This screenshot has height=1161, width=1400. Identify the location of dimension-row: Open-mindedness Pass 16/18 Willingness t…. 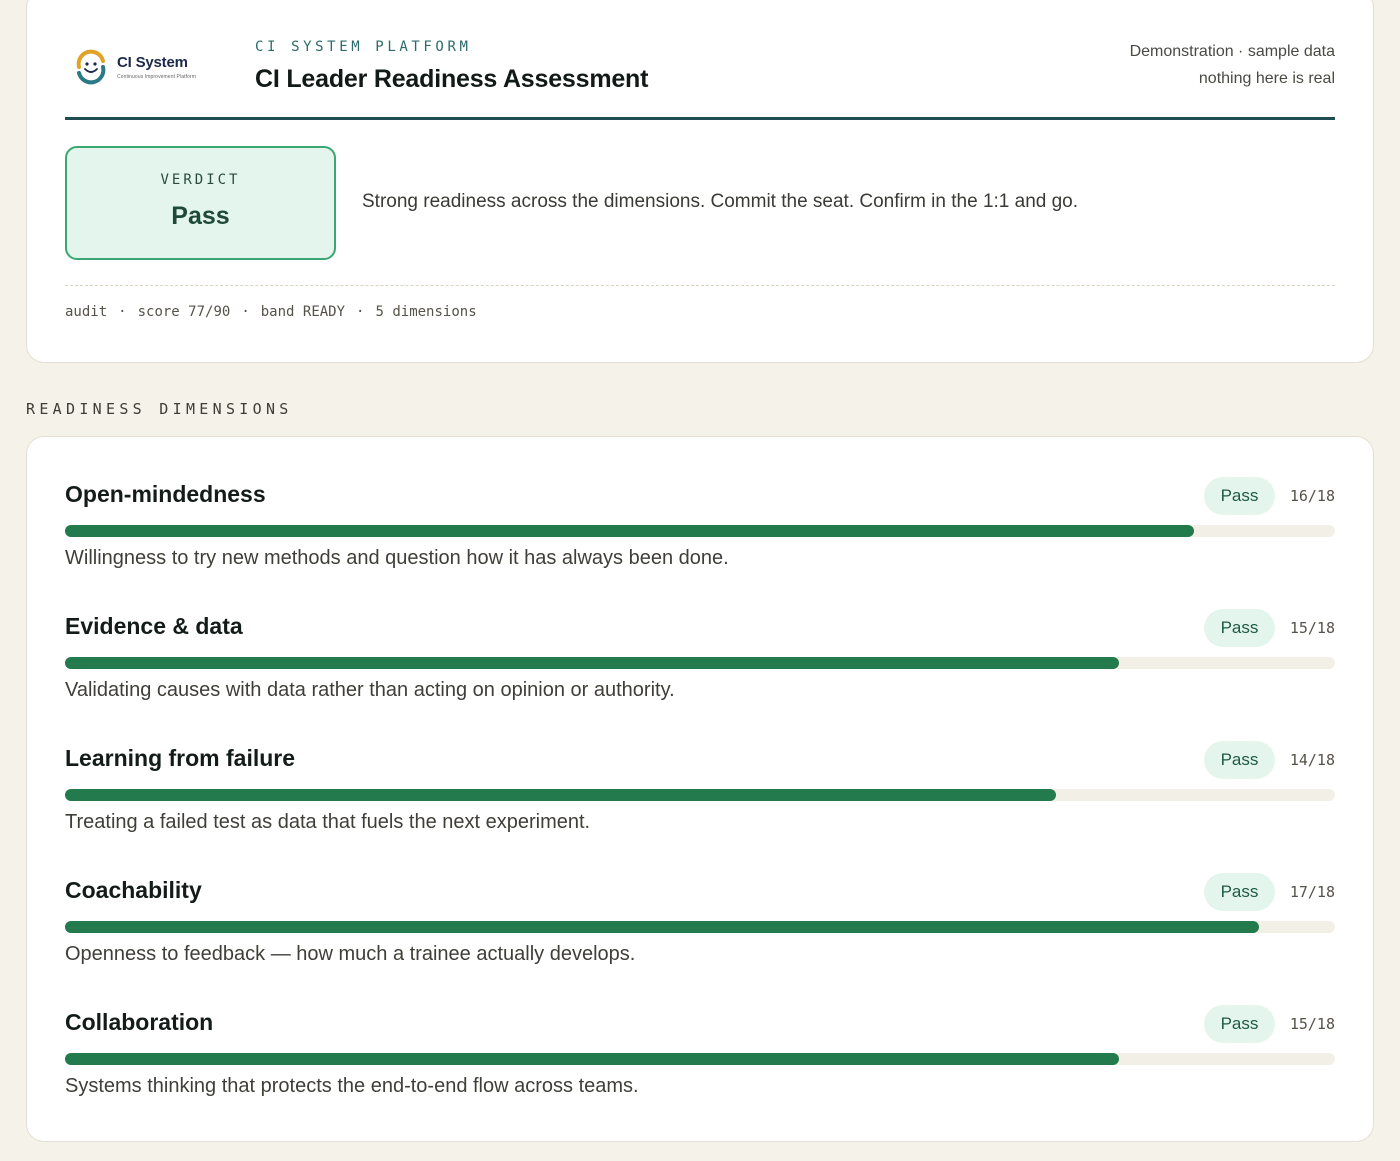
(700, 503).